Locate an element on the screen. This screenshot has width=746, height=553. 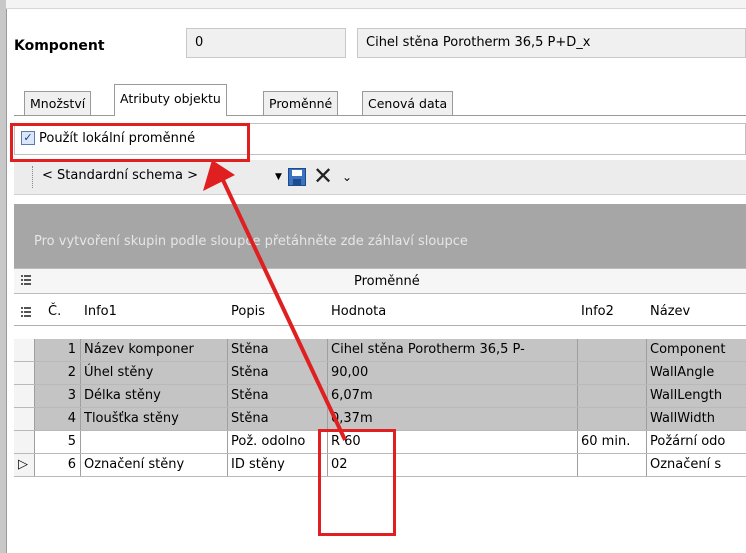
annotation-arrow-head is located at coordinates (219, 175).